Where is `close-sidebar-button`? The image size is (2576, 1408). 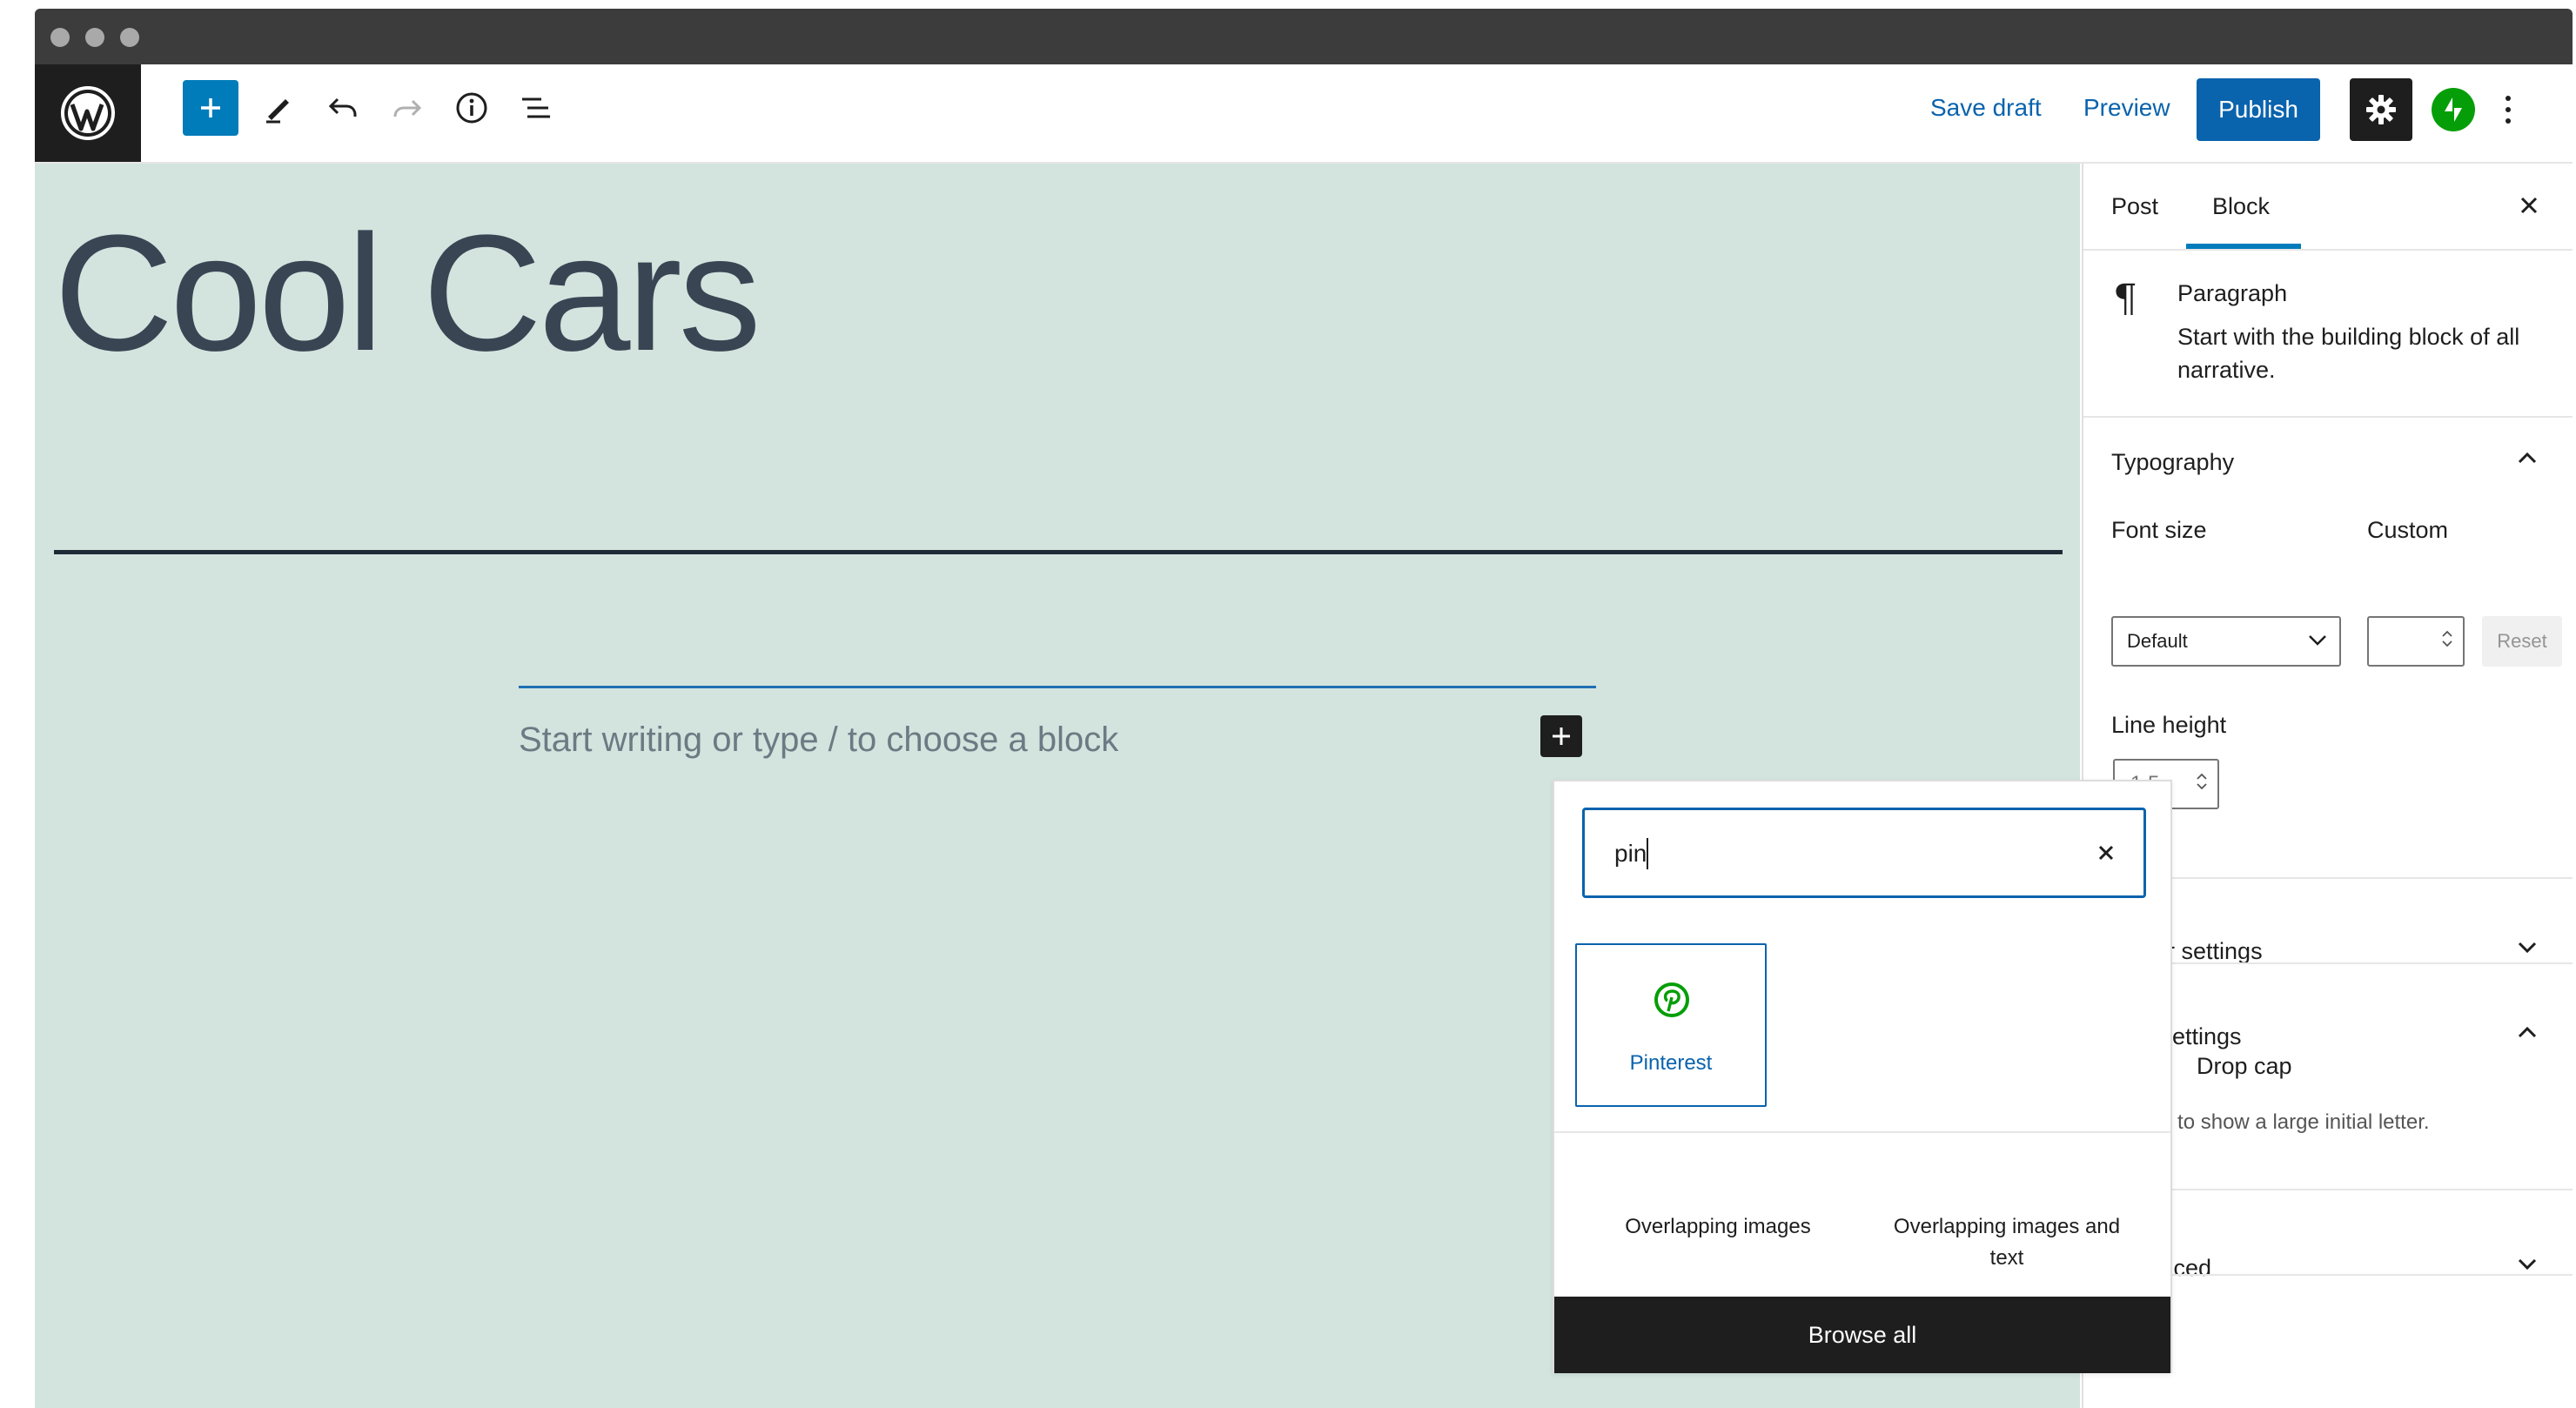 close-sidebar-button is located at coordinates (2529, 205).